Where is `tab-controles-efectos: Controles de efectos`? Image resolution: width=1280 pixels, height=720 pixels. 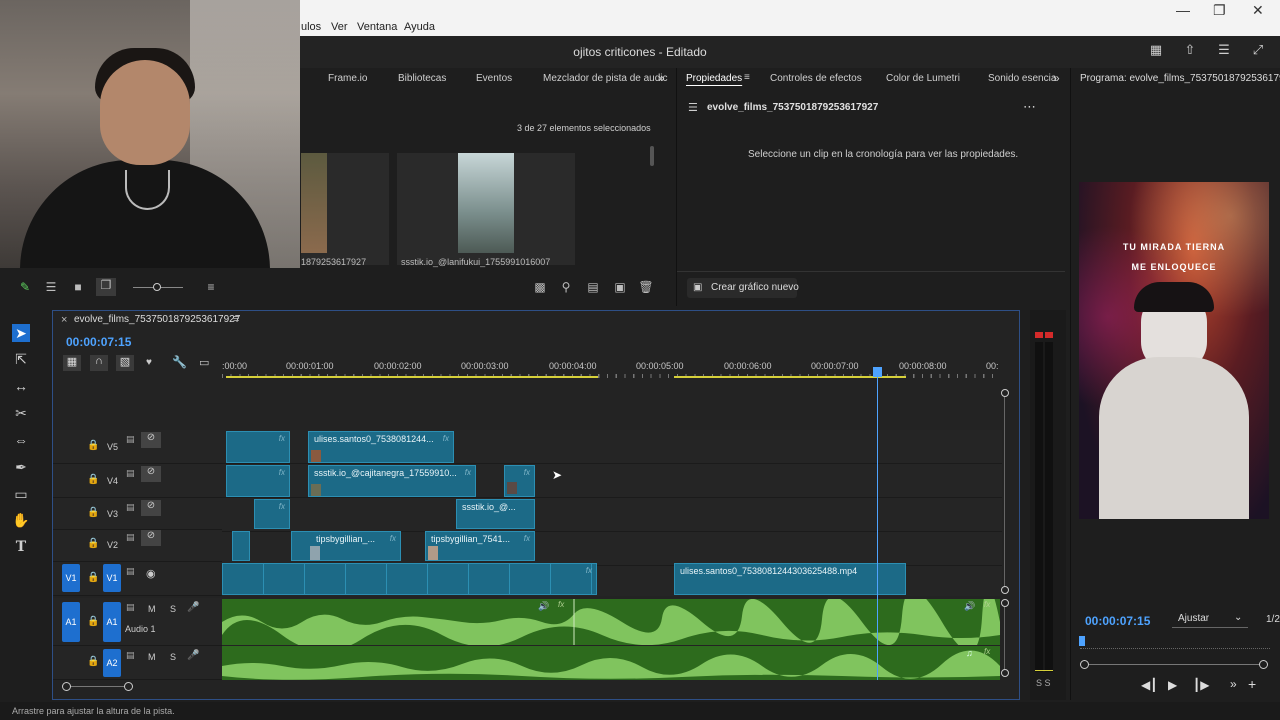 tab-controles-efectos: Controles de efectos is located at coordinates (816, 78).